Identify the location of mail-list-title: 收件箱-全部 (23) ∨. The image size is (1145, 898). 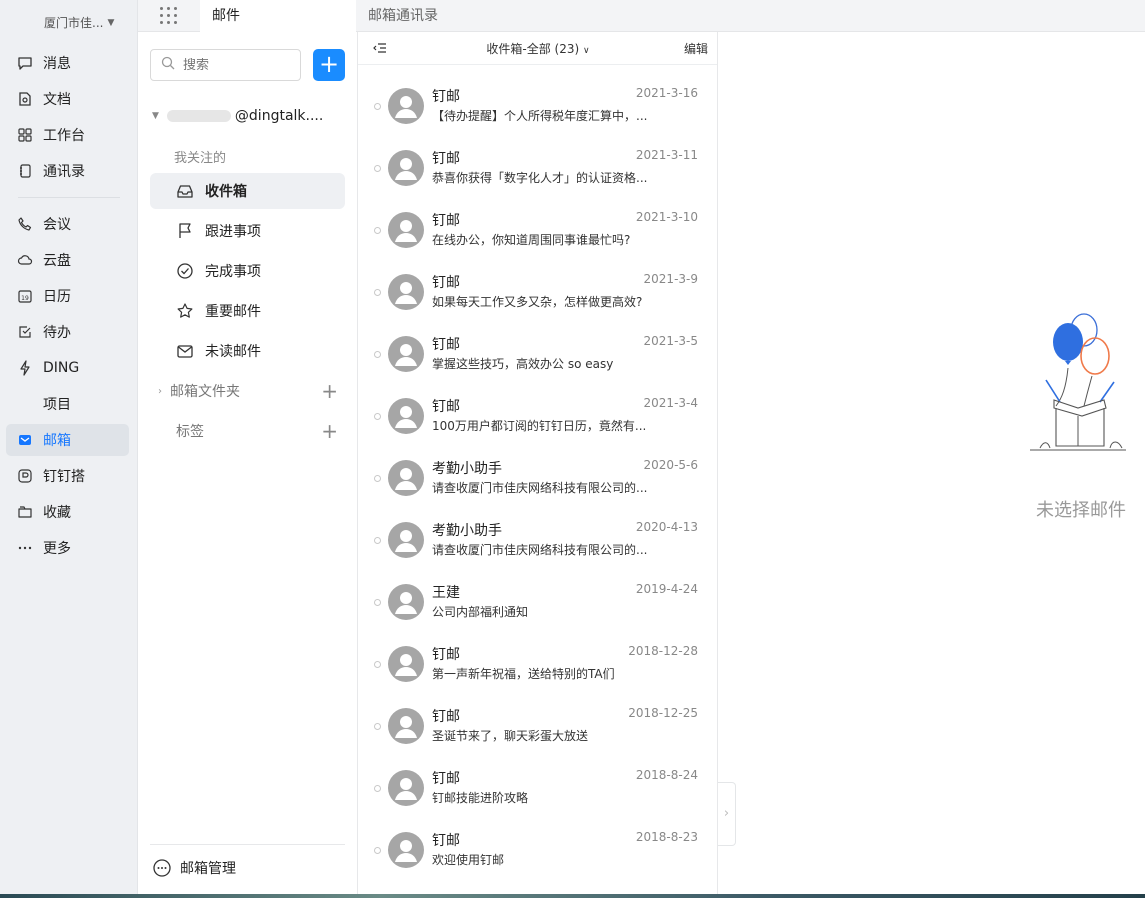
(537, 48).